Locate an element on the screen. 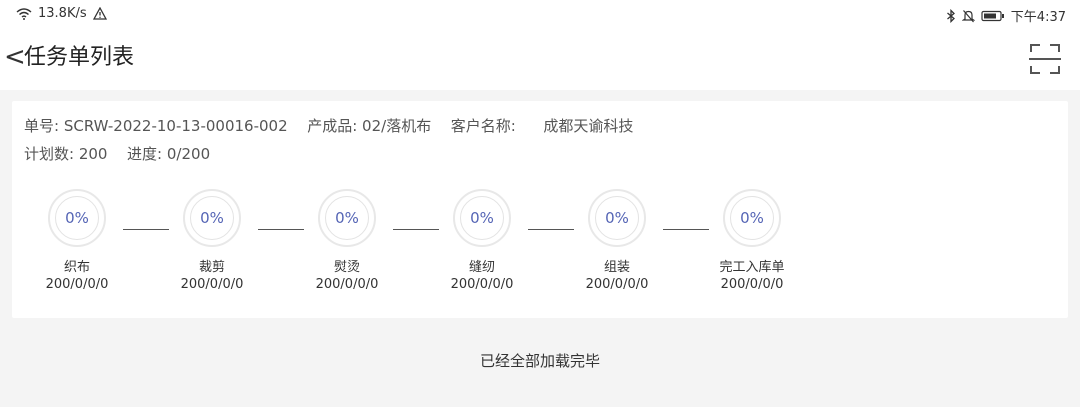  step-weaving: 0% 织布 200/0/0/0 is located at coordinates (77, 240).